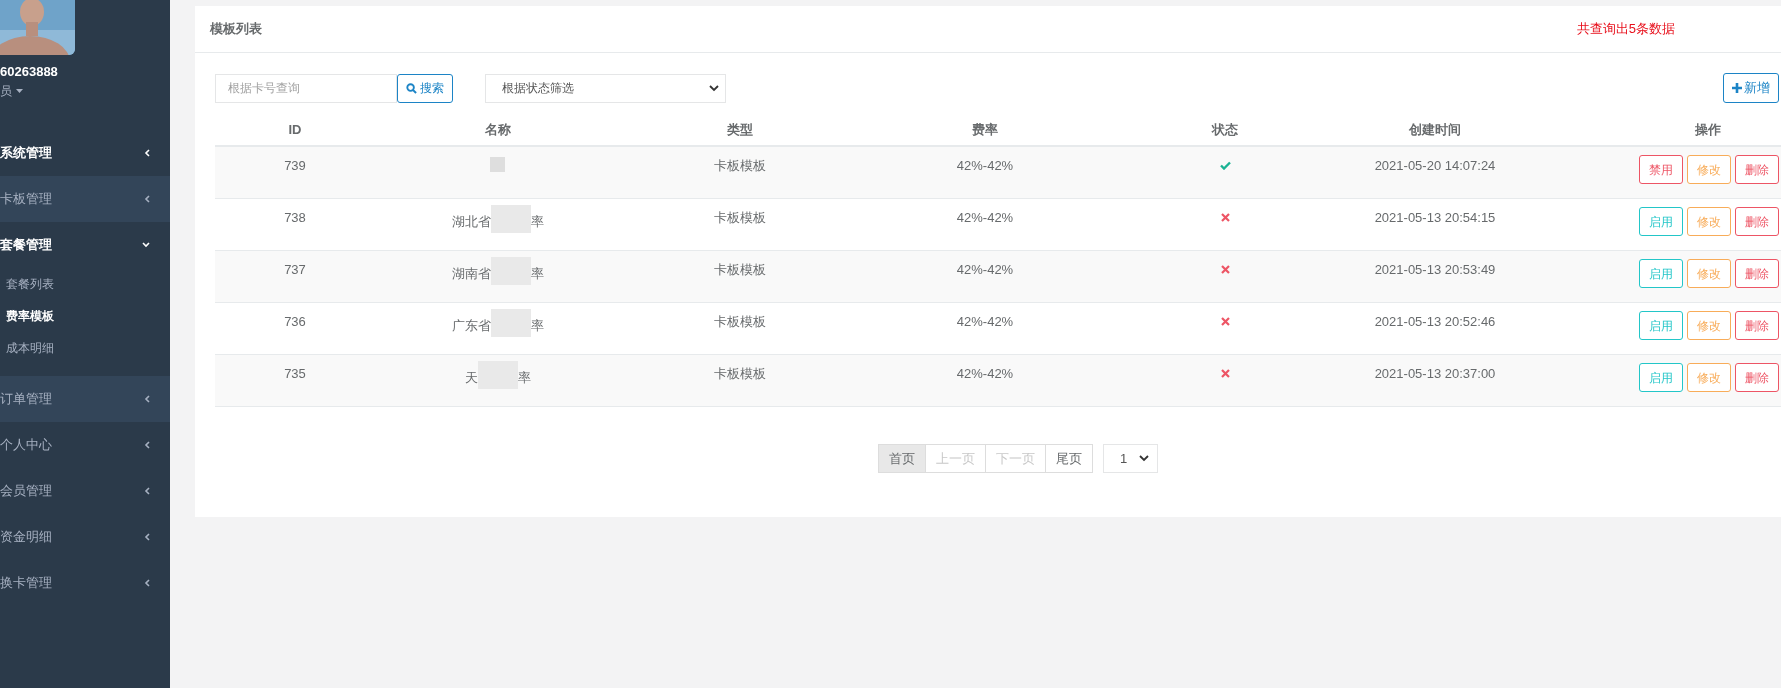  What do you see at coordinates (295, 130) in the screenshot?
I see `column-header: ID` at bounding box center [295, 130].